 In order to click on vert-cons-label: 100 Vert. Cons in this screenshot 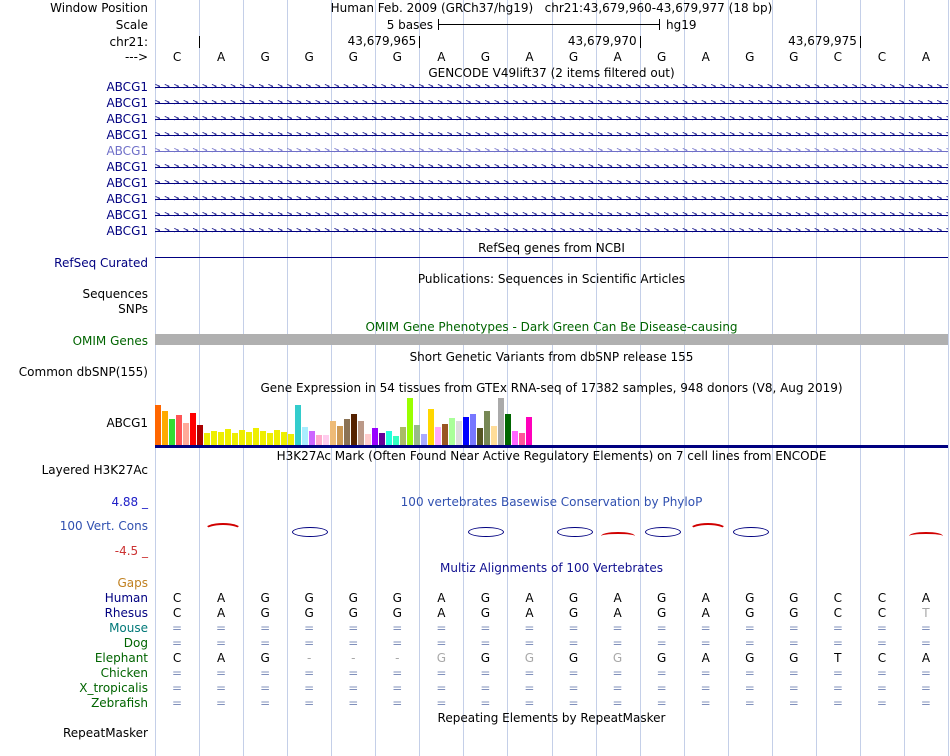, I will do `click(74, 526)`.